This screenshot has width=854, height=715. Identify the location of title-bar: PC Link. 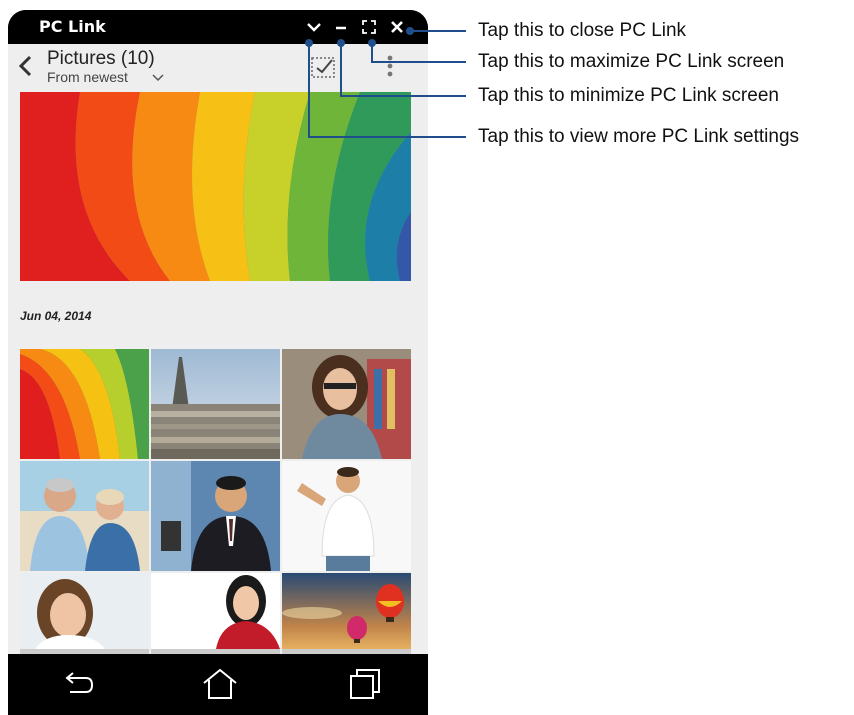
(218, 27).